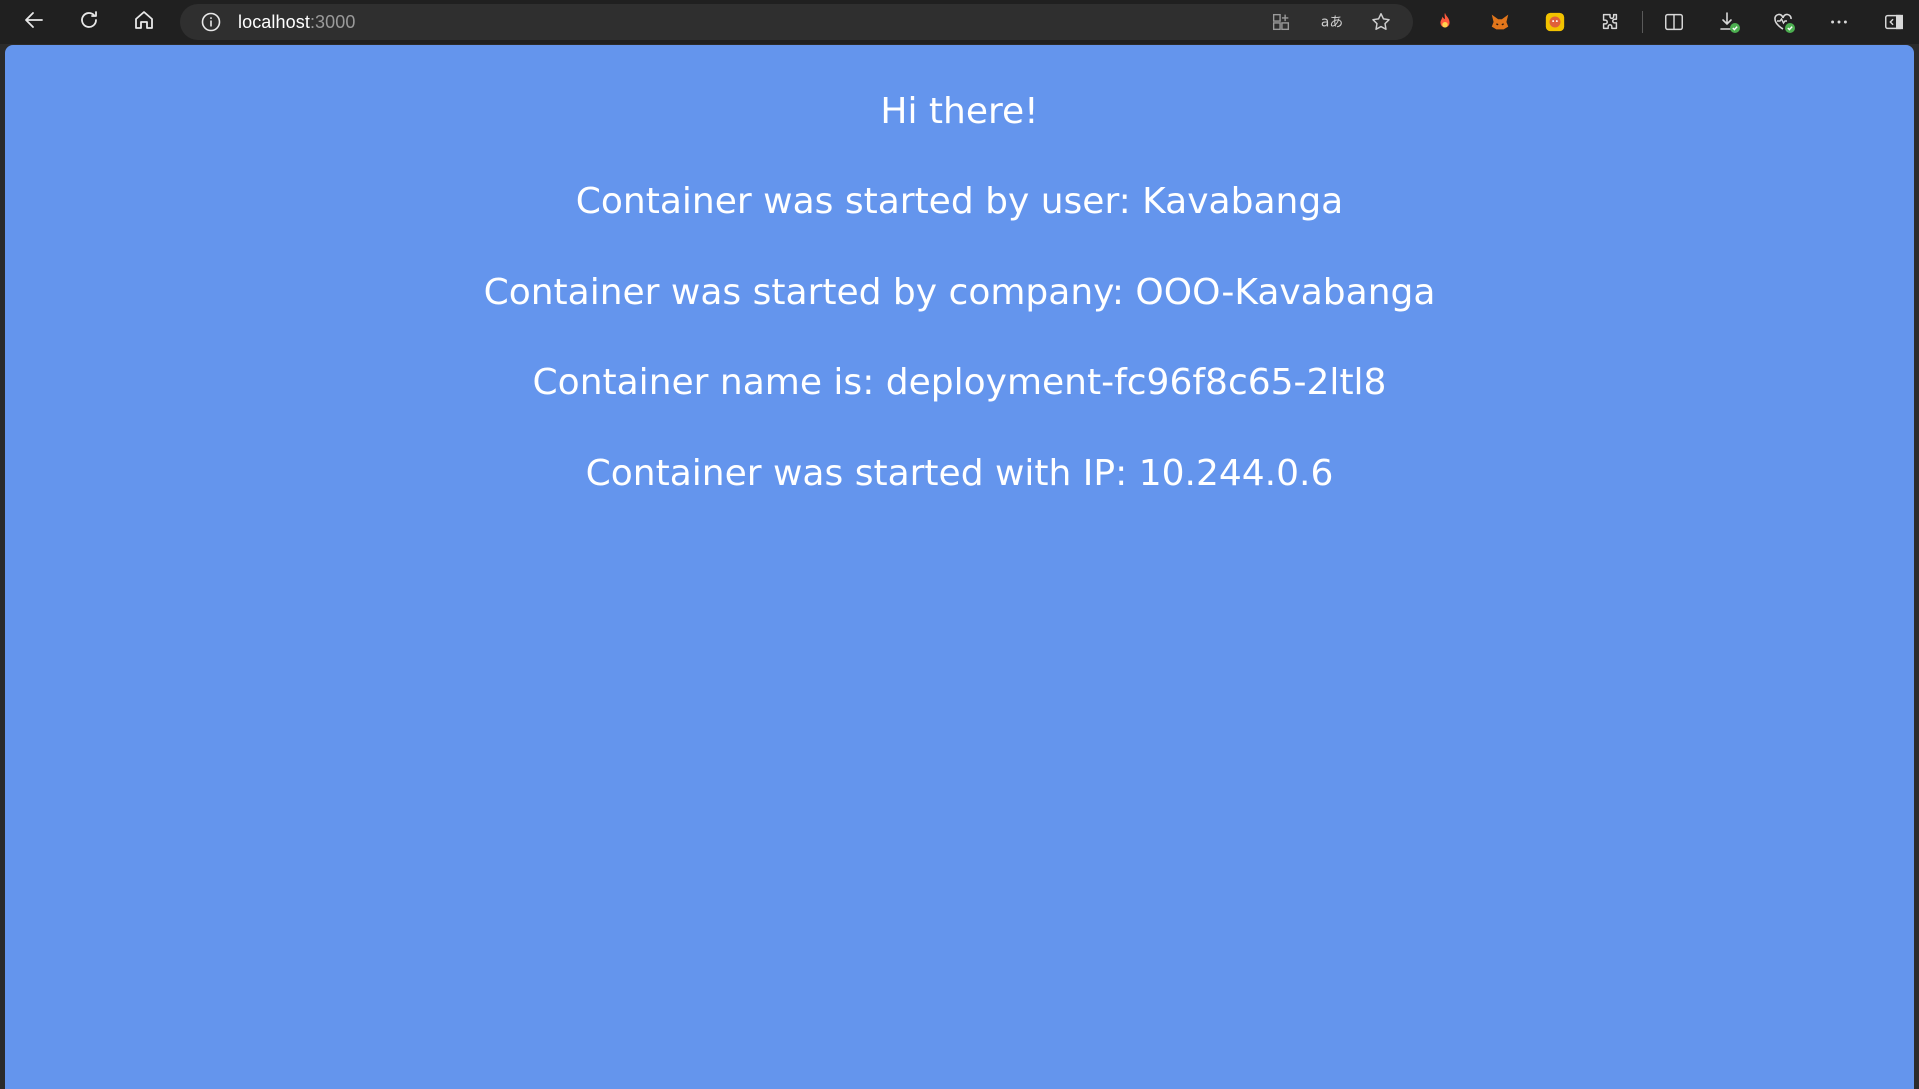 The height and width of the screenshot is (1089, 1919). Describe the element at coordinates (1642, 22) in the screenshot. I see `toolbar-separator` at that location.